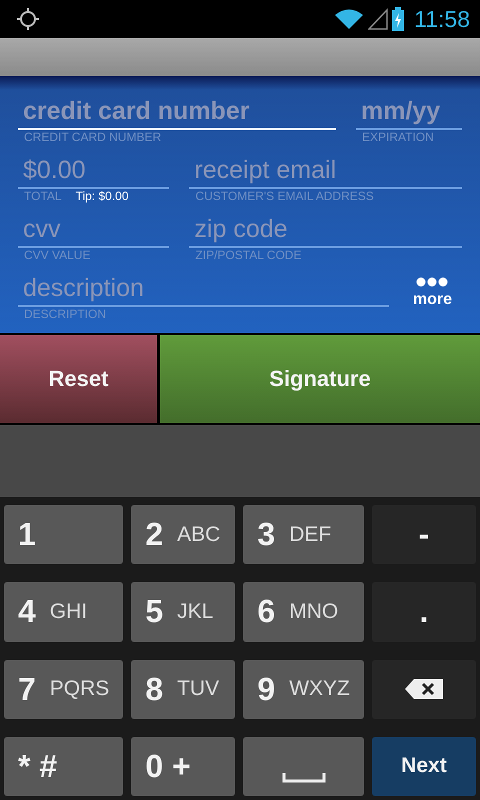  Describe the element at coordinates (183, 534) in the screenshot. I see `keypad-key: 2 ABC` at that location.